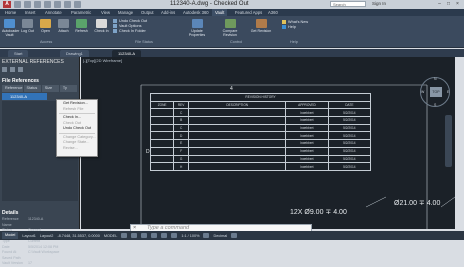 The image size is (464, 267). Describe the element at coordinates (17, 4) in the screenshot. I see `new-file-icon` at that location.